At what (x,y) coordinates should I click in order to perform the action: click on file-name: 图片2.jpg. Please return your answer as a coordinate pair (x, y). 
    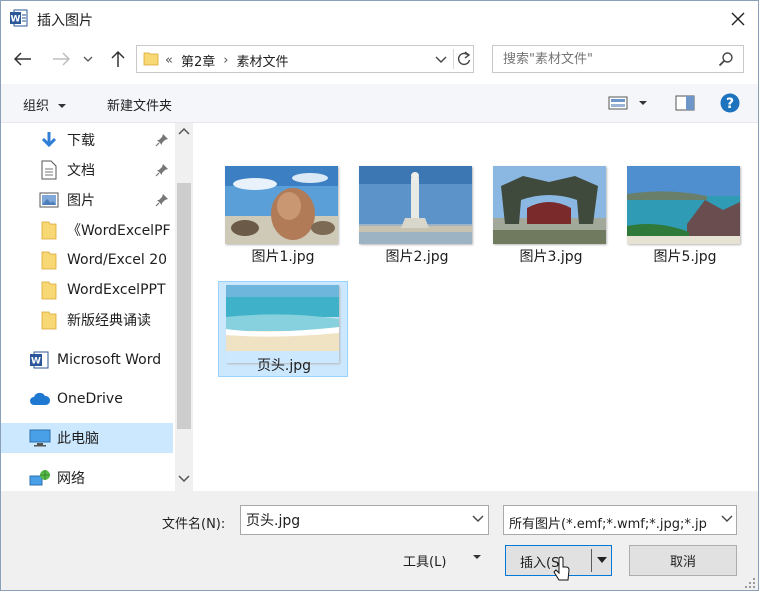
    Looking at the image, I should click on (417, 257).